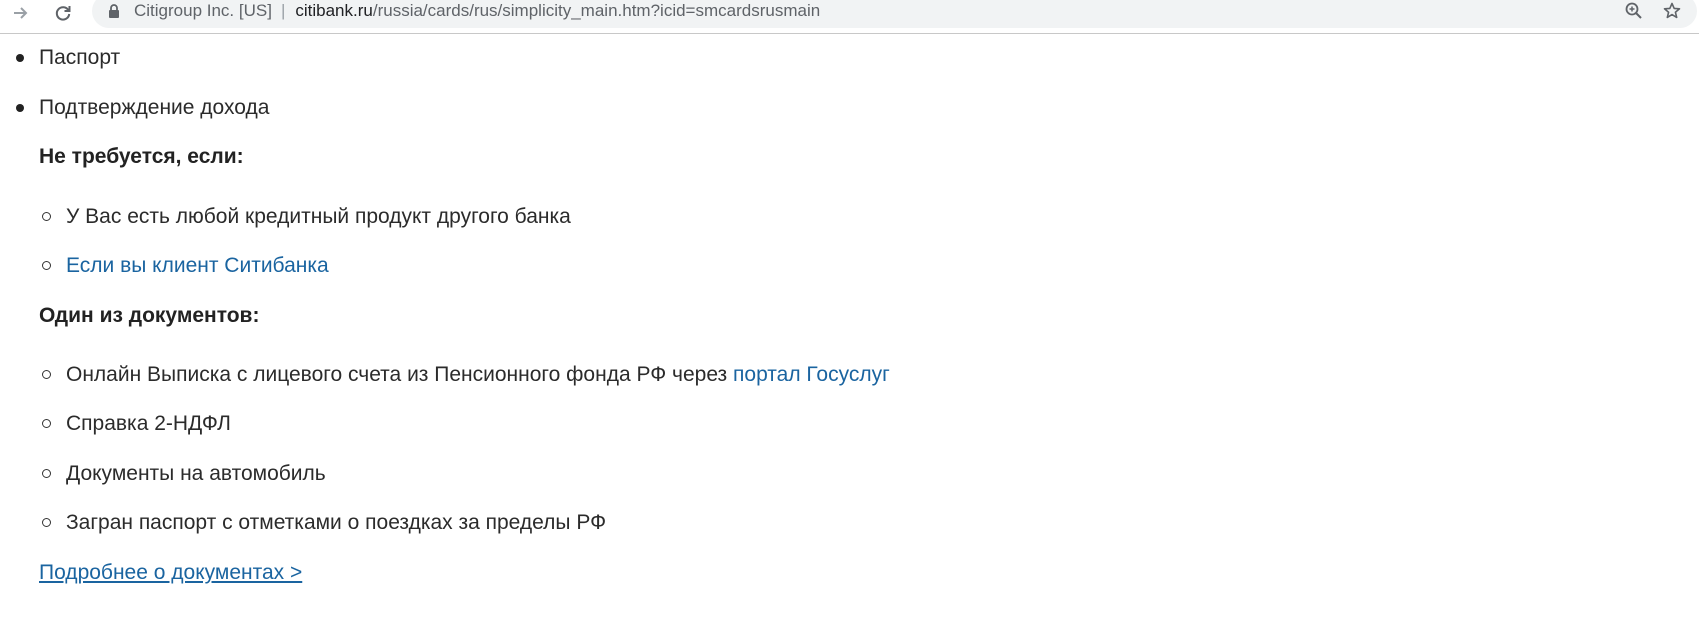 This screenshot has width=1699, height=643. Describe the element at coordinates (170, 573) in the screenshot. I see `more-documents-link: Подробнее о документах >` at that location.